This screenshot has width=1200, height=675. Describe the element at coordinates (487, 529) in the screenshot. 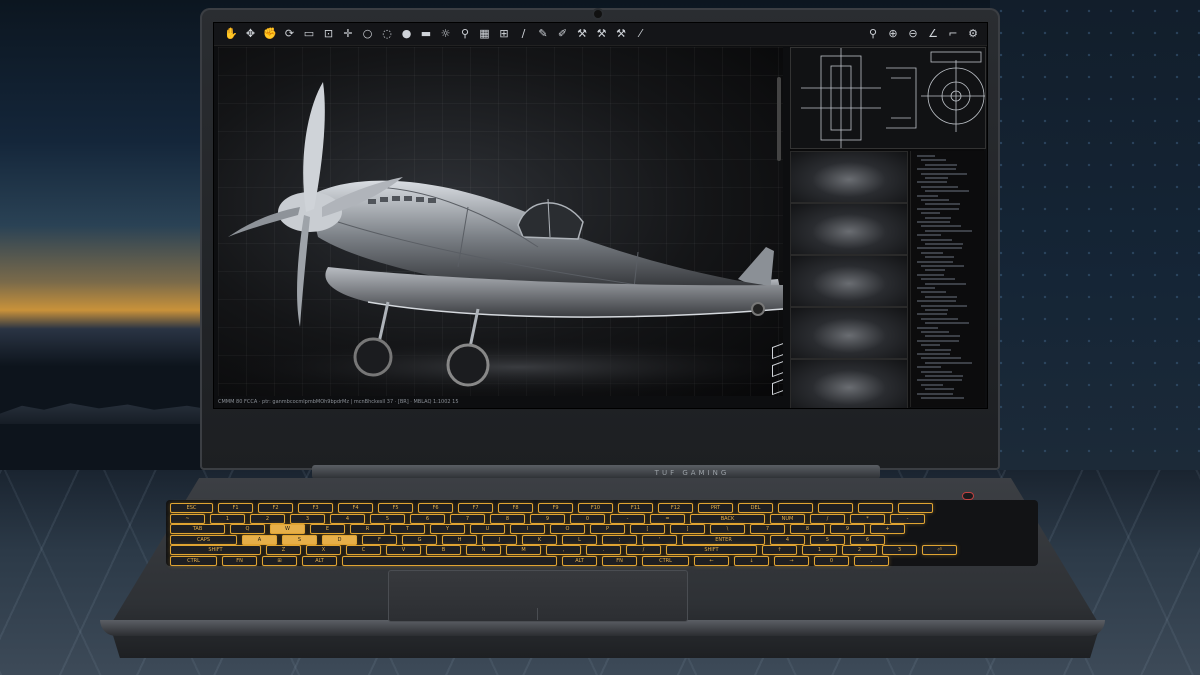

I see `keyboard-key: U` at that location.